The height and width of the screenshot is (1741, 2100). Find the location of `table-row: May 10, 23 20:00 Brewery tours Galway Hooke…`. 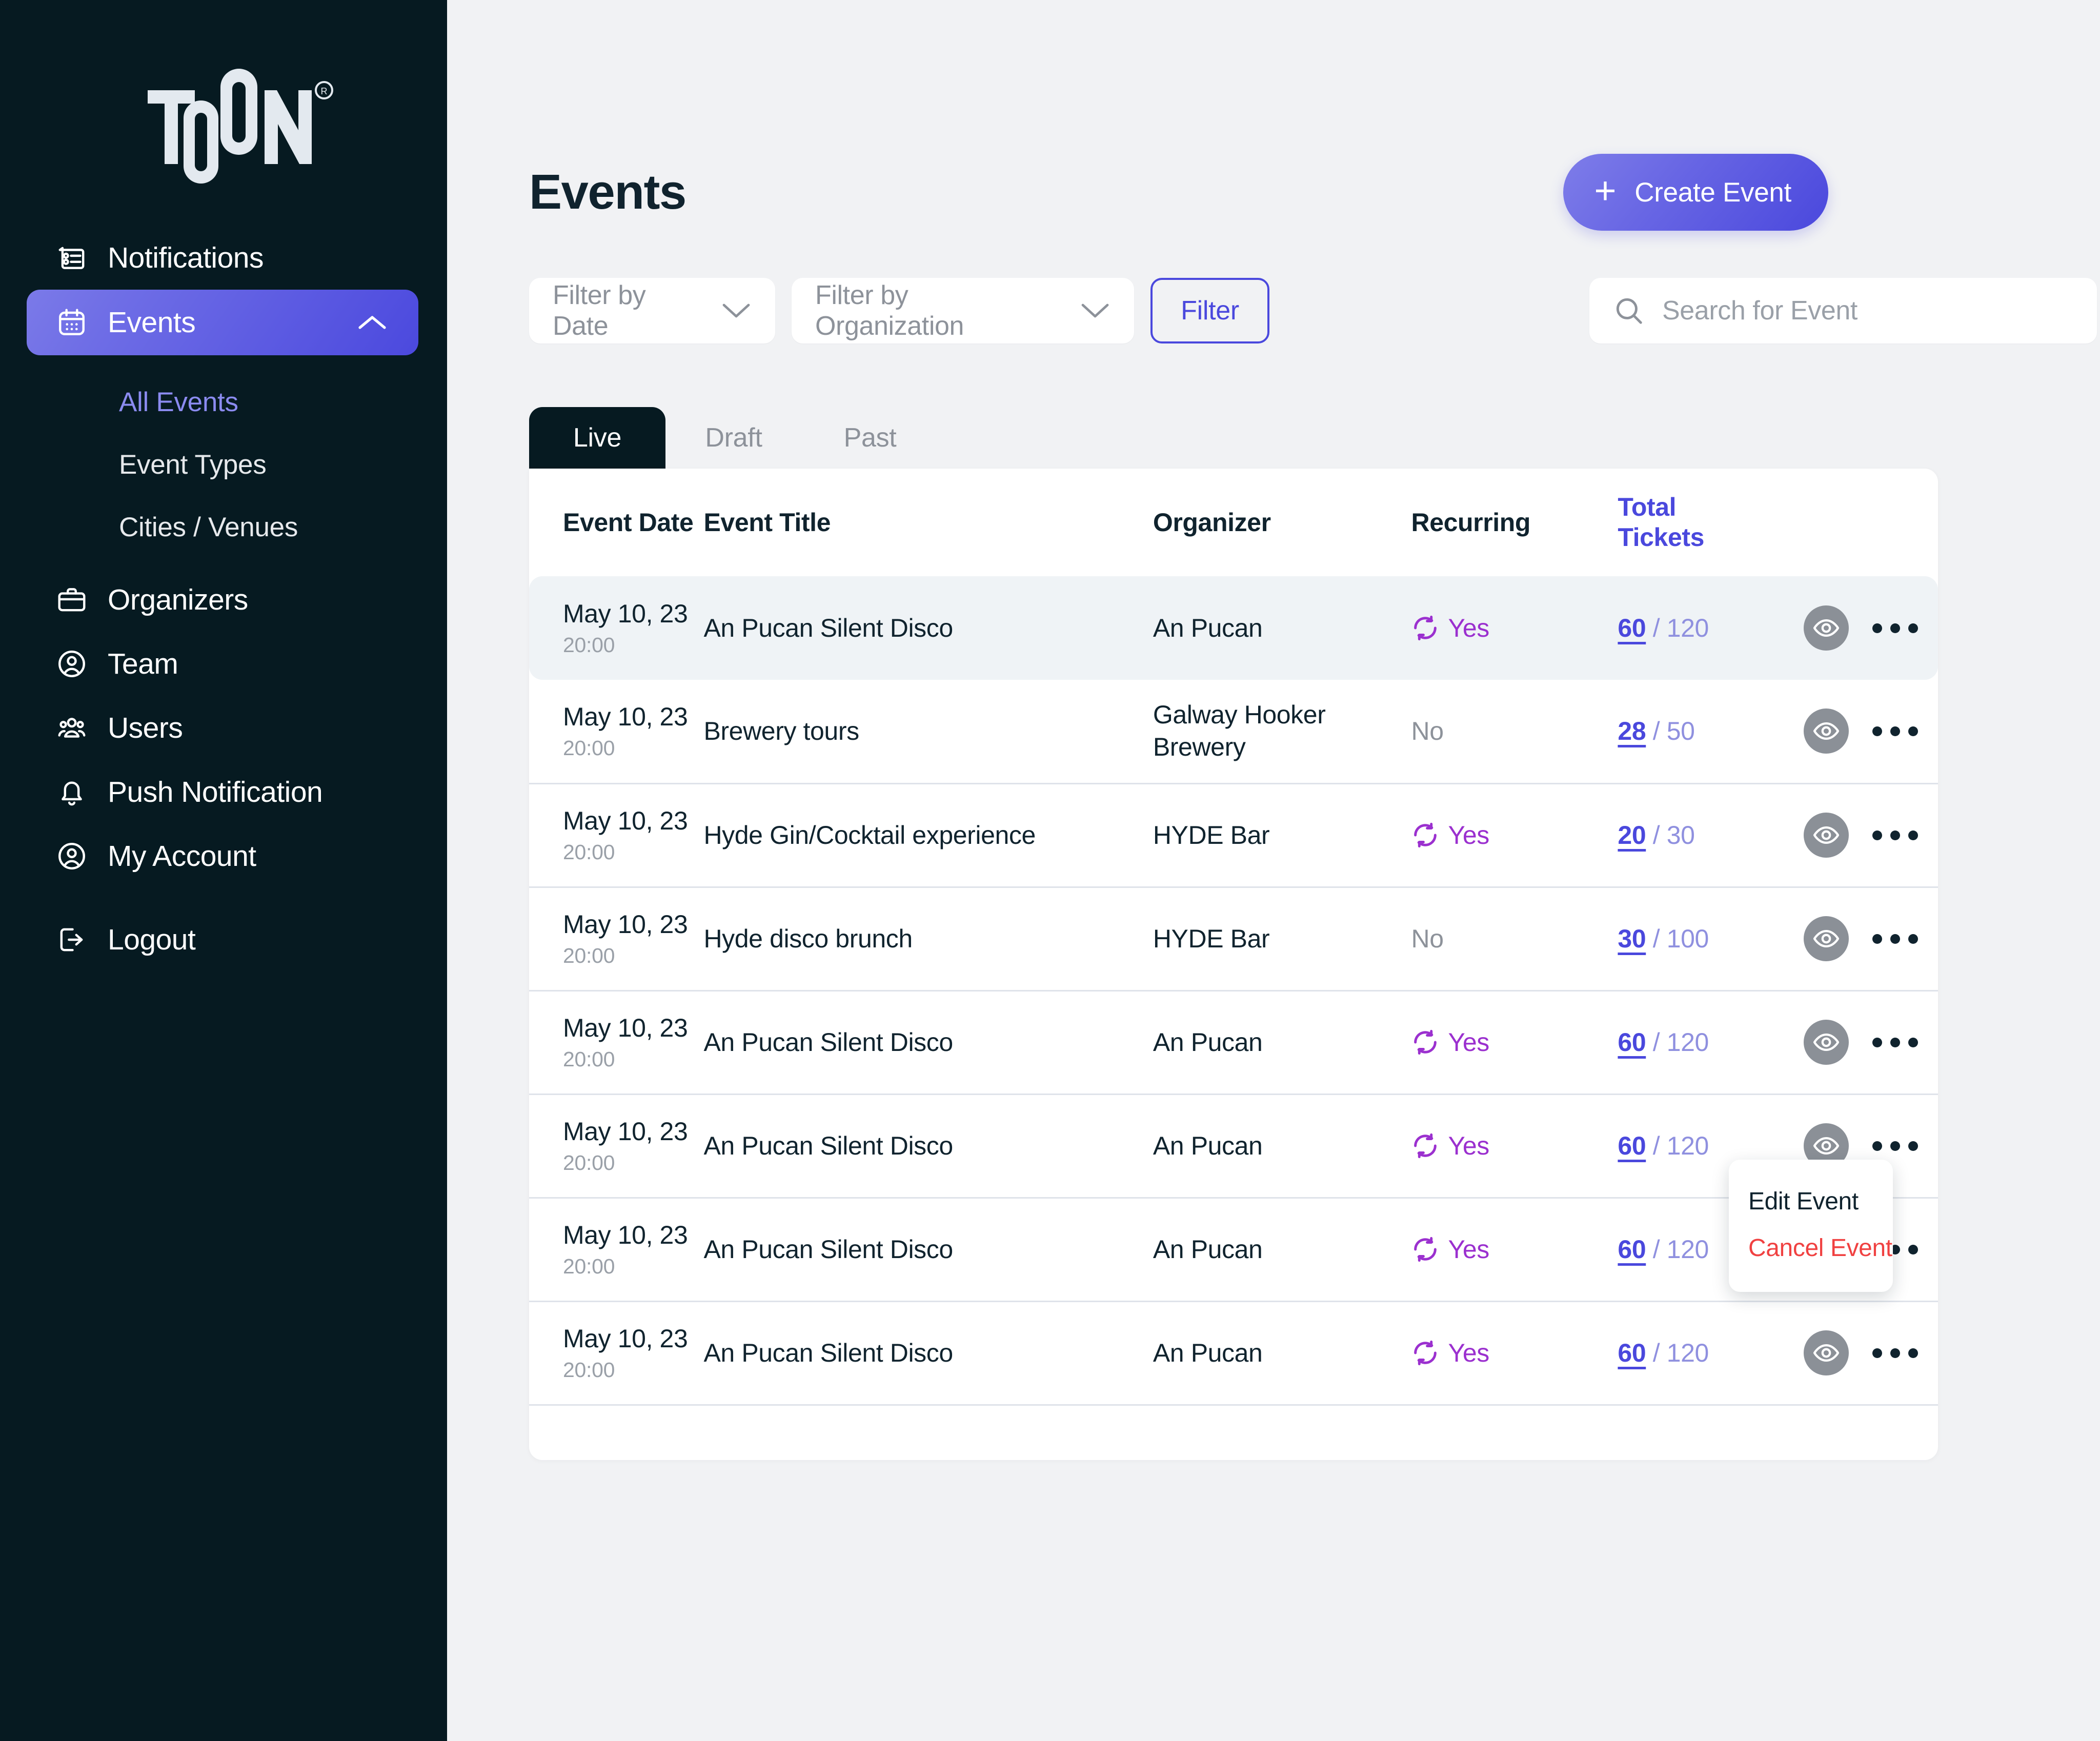

table-row: May 10, 23 20:00 Brewery tours Galway Hooke… is located at coordinates (1233, 732).